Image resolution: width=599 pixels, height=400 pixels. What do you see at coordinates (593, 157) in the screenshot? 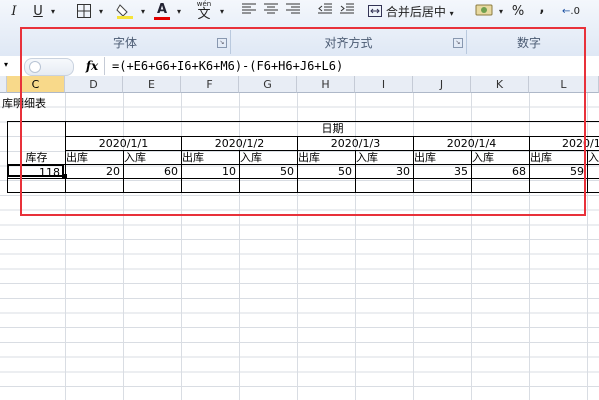
I see `in-header-cell: 入库` at bounding box center [593, 157].